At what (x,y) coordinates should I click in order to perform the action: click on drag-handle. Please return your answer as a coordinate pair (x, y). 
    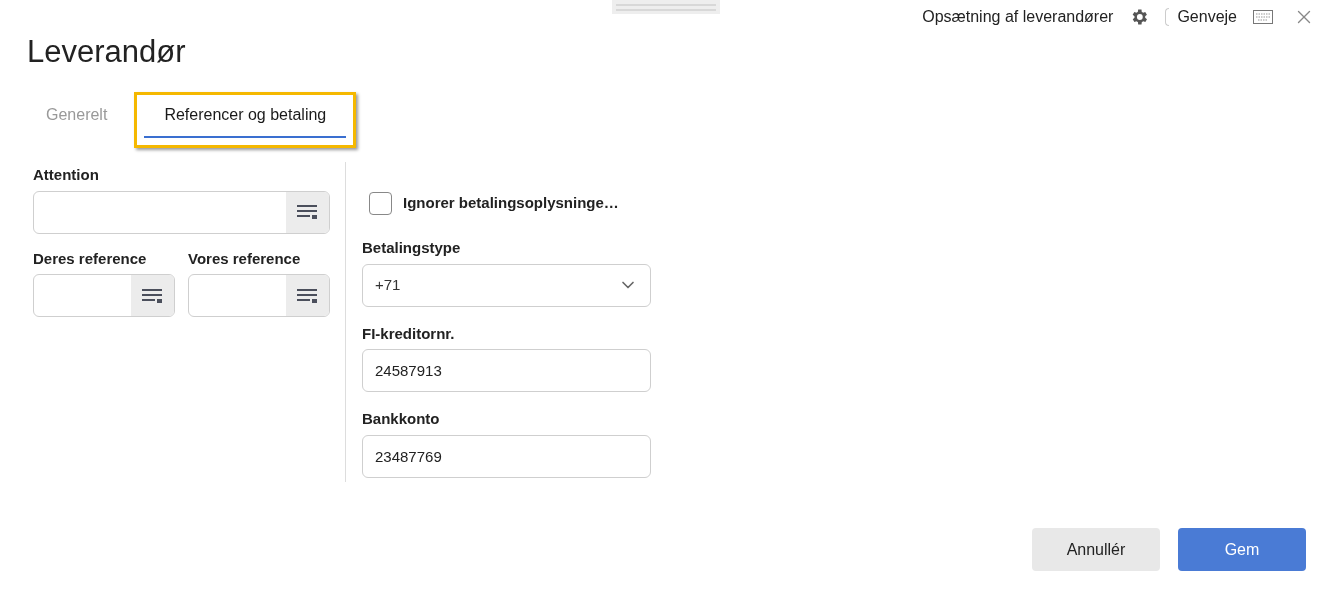
    Looking at the image, I should click on (666, 7).